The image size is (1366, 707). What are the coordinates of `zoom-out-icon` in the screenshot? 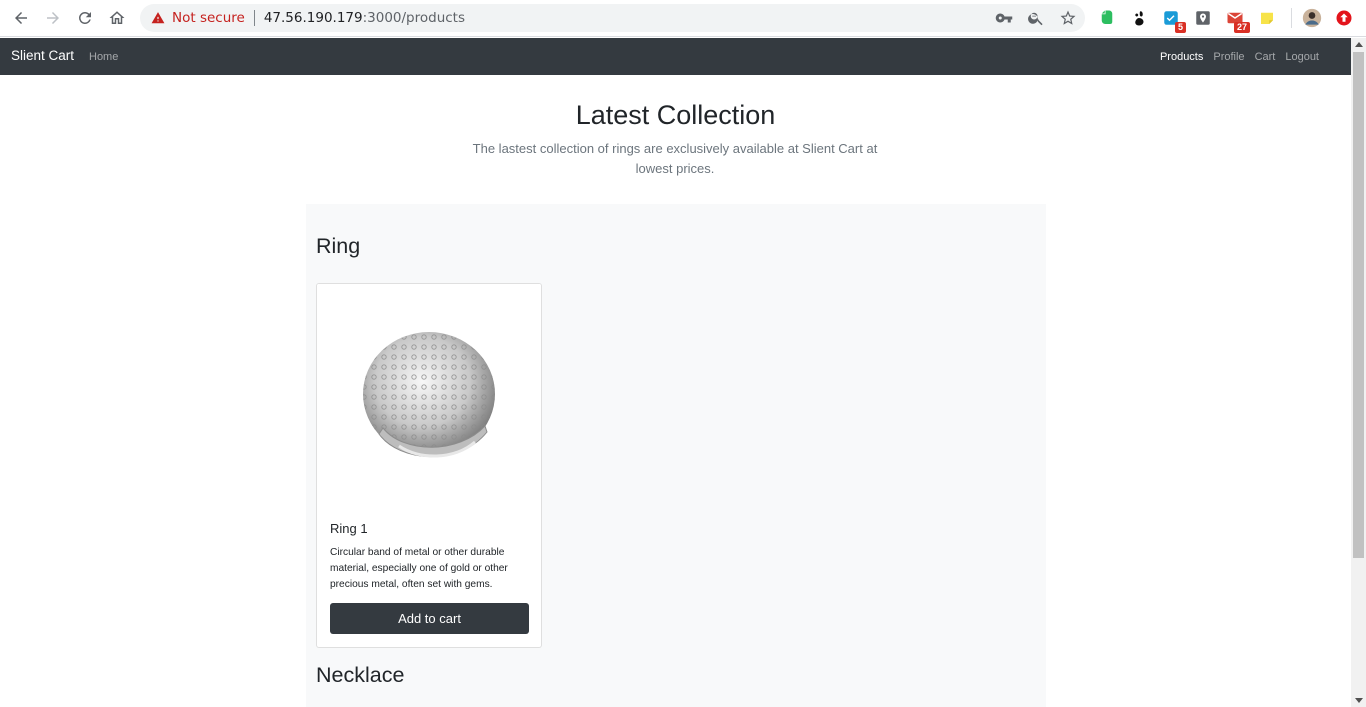 It's located at (1036, 18).